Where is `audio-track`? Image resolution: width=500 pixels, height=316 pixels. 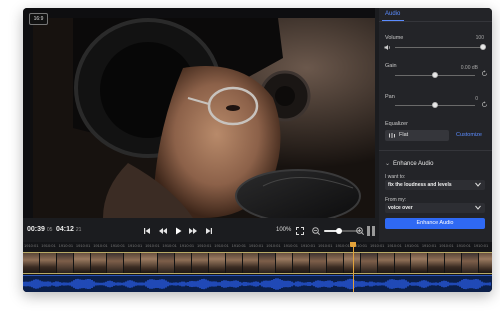 audio-track is located at coordinates (257, 283).